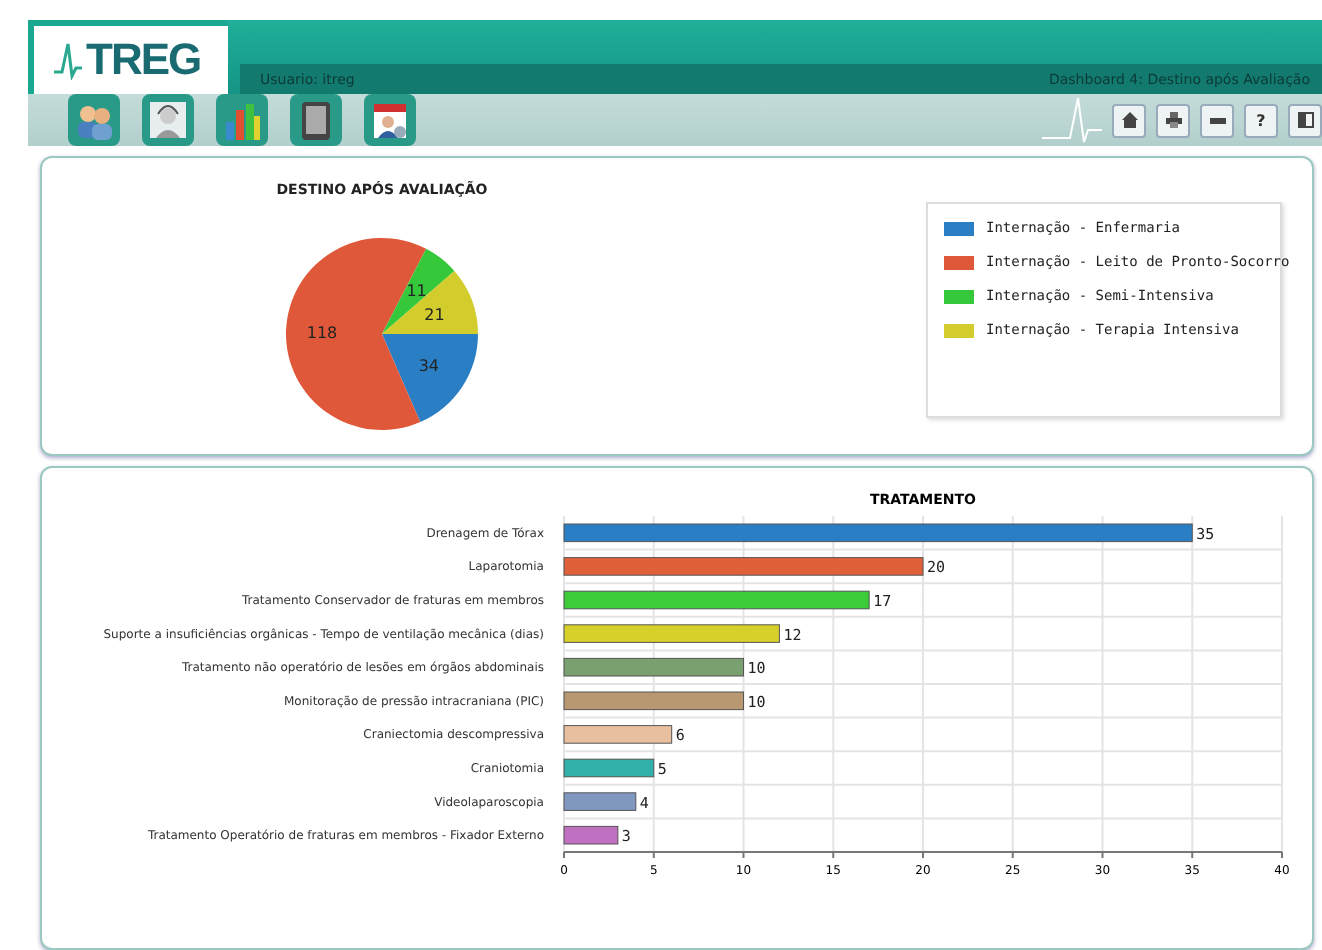 The width and height of the screenshot is (1322, 950). I want to click on home-icon, so click(1129, 120).